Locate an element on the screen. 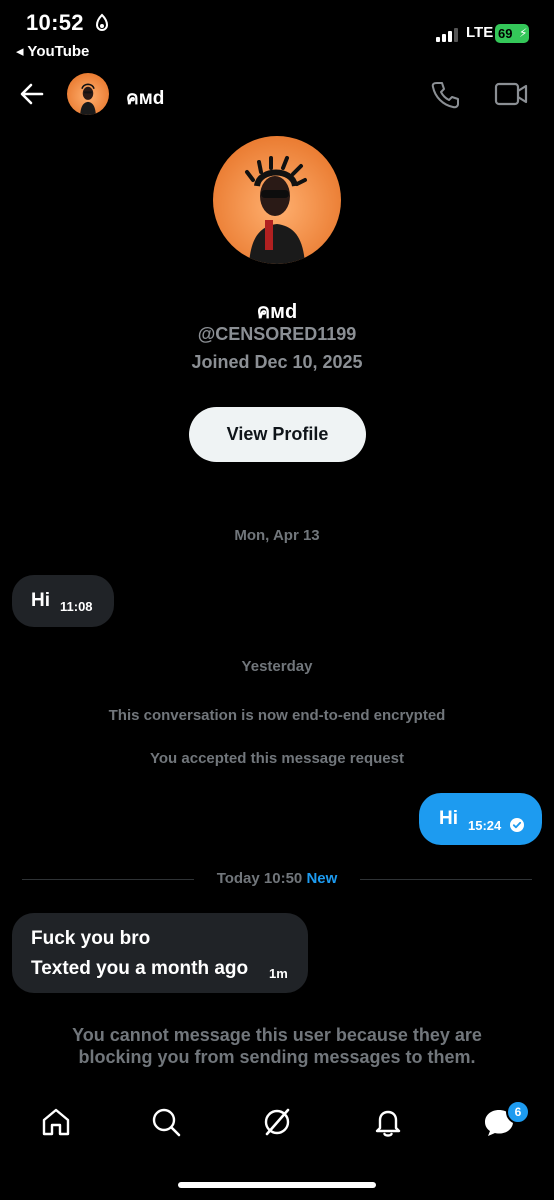 The image size is (554, 1200). hotspot-icon is located at coordinates (102, 22).